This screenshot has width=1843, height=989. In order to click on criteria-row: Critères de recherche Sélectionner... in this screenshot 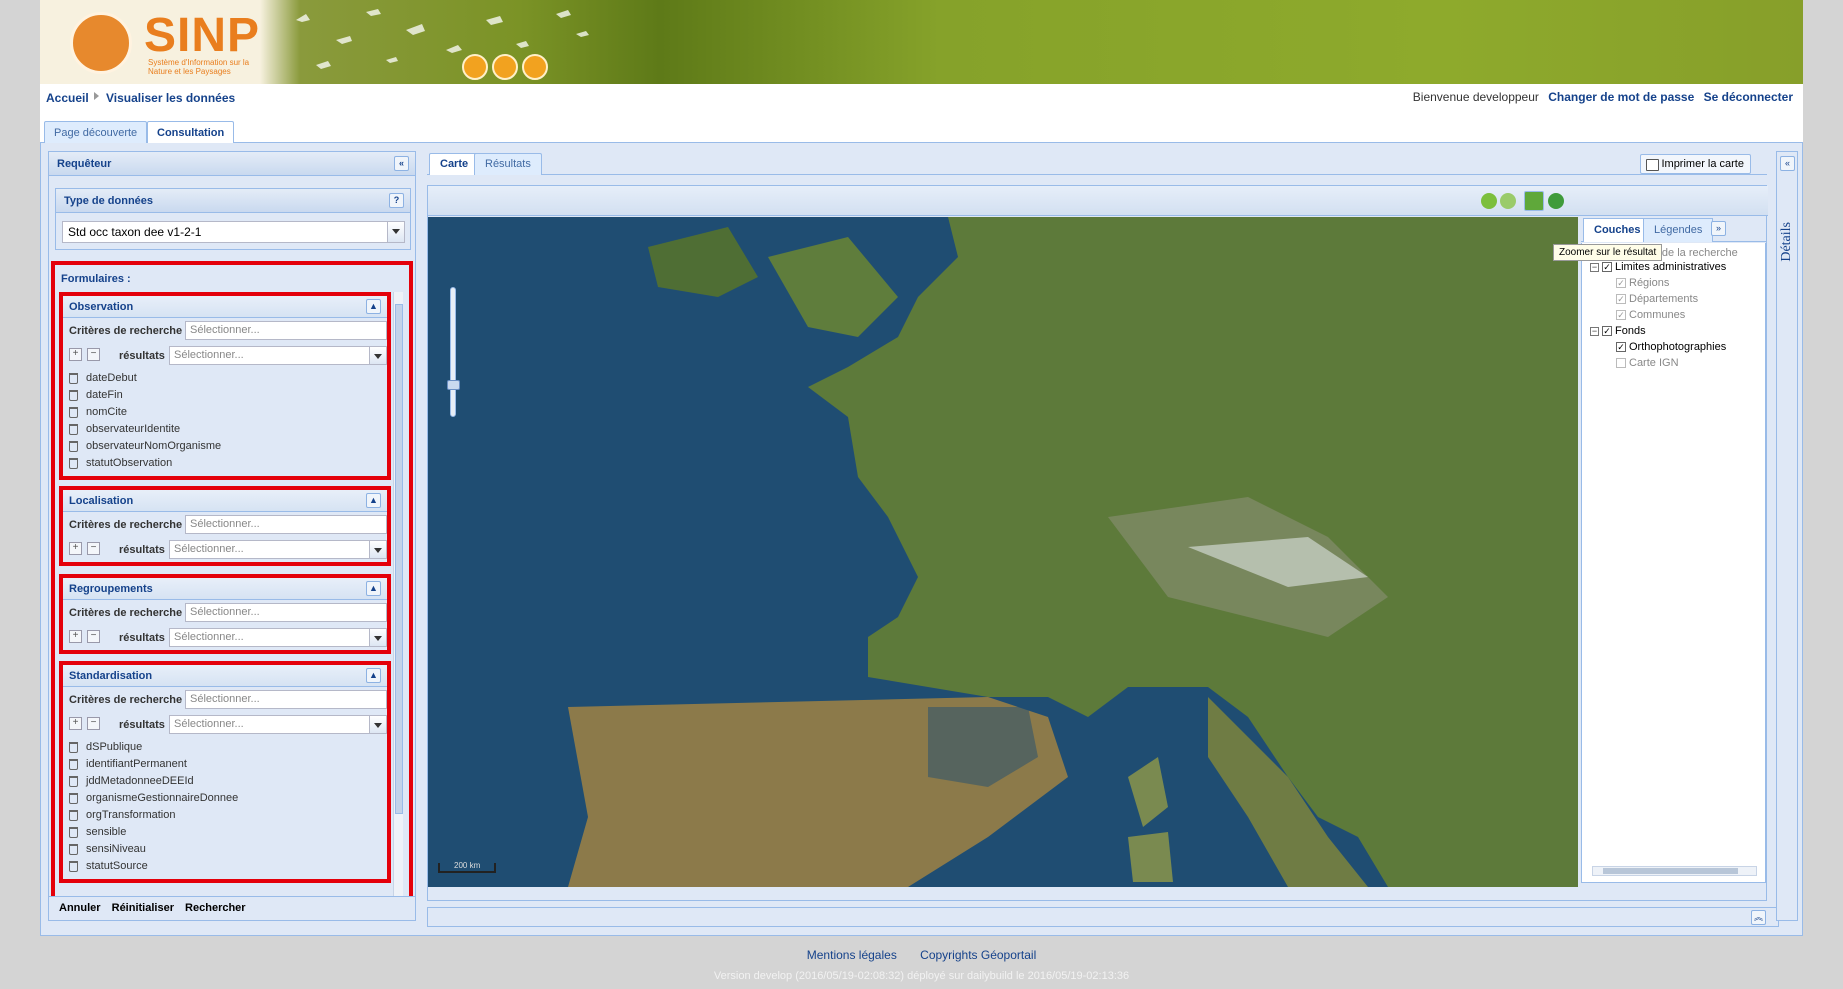, I will do `click(225, 612)`.